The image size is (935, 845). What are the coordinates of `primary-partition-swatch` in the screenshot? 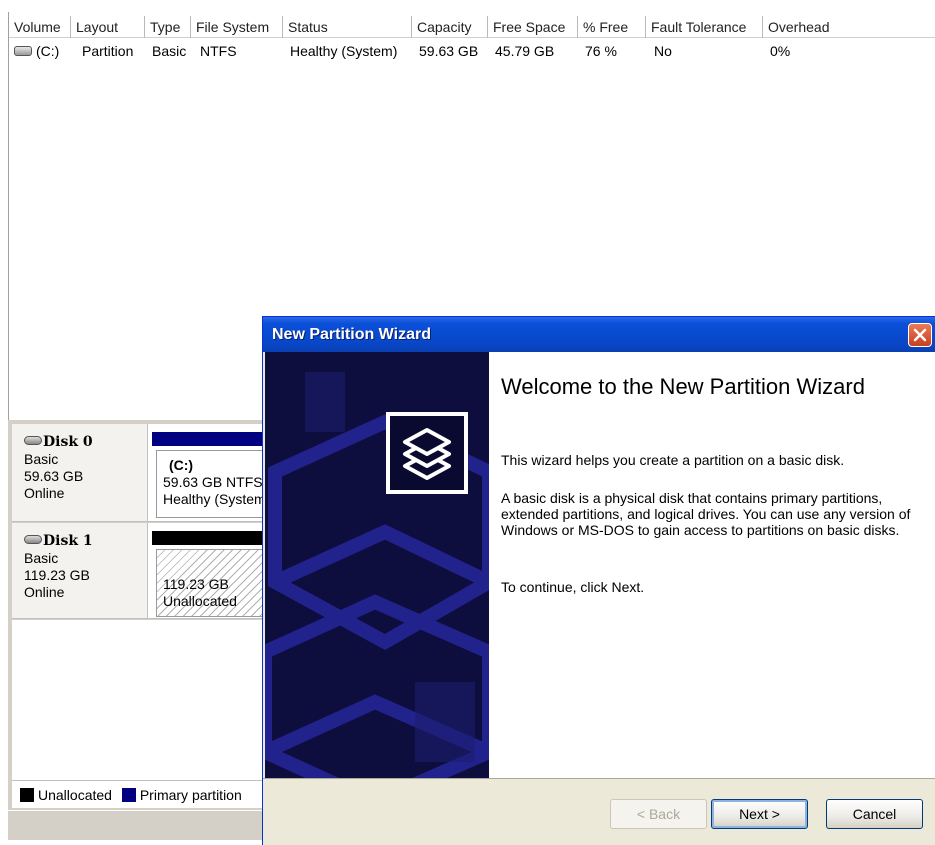 It's located at (128, 795).